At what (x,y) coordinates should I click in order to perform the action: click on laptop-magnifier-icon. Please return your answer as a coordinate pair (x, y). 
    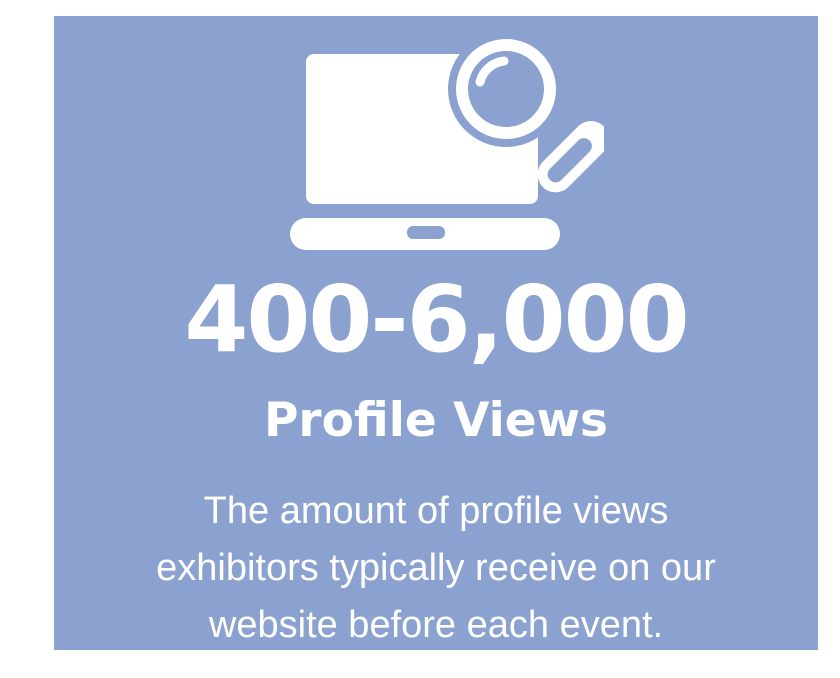
    Looking at the image, I should click on (444, 146).